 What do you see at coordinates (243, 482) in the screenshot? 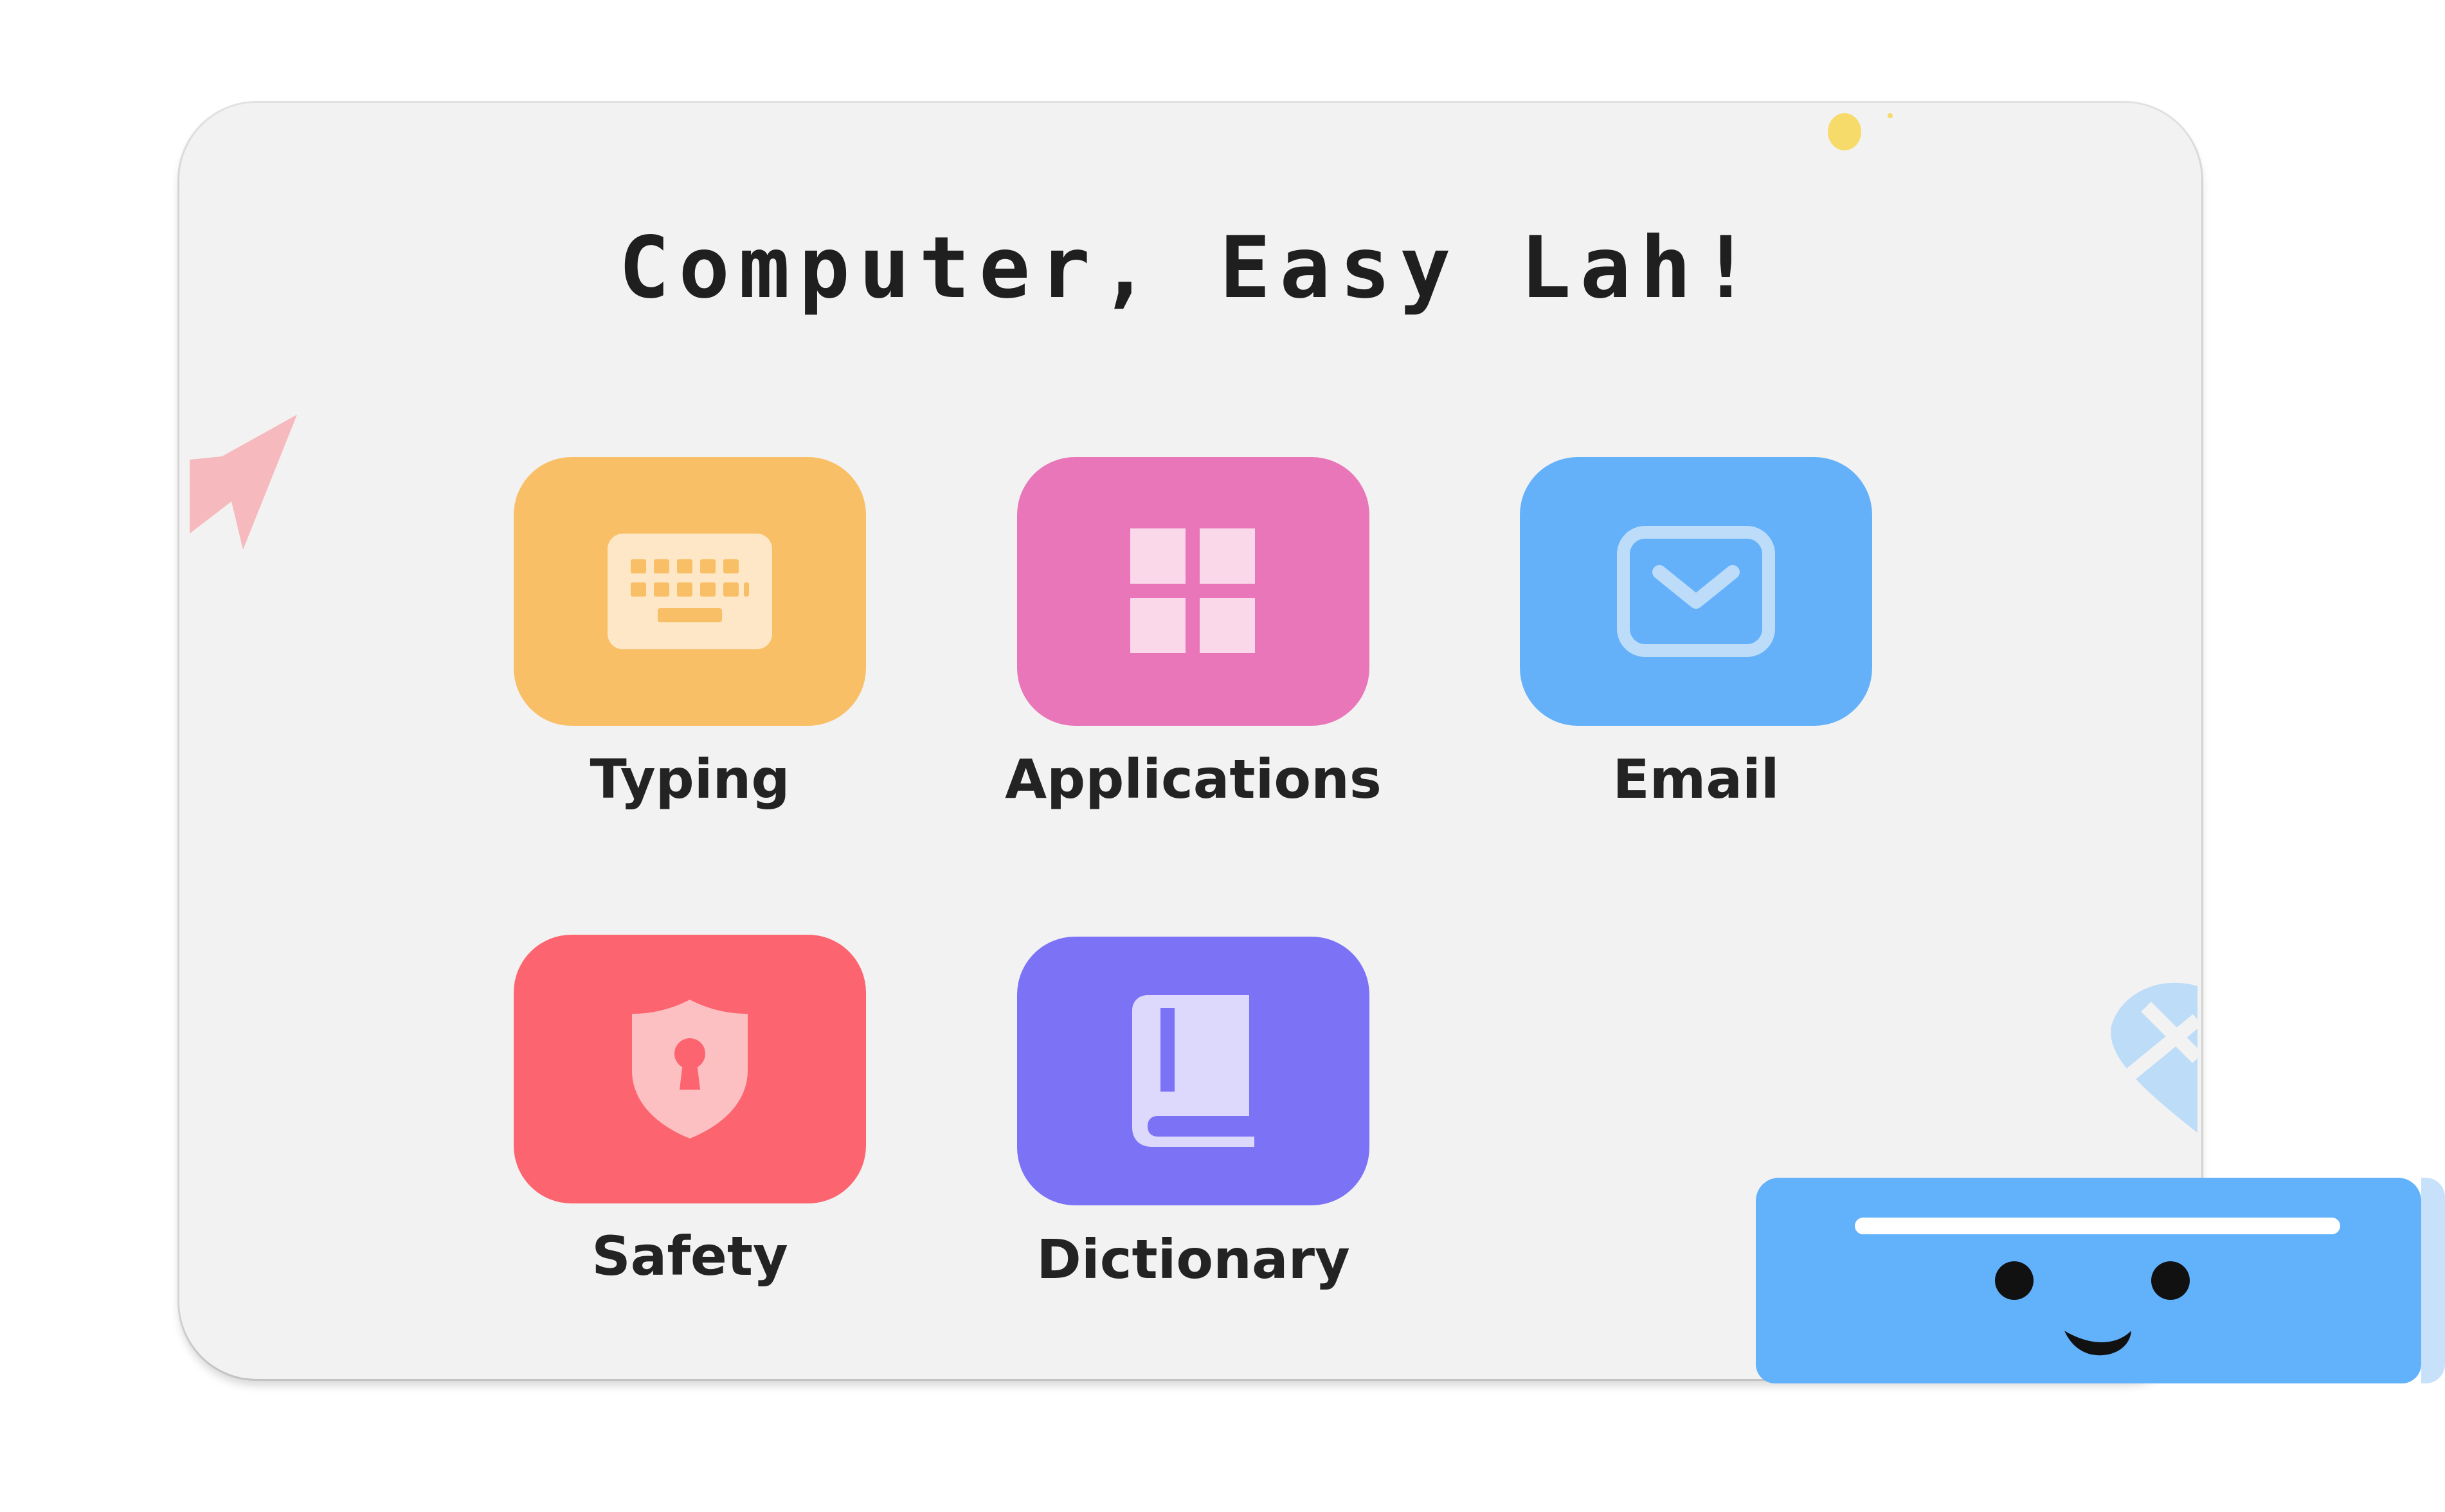
I see `cursor-arrow-icon` at bounding box center [243, 482].